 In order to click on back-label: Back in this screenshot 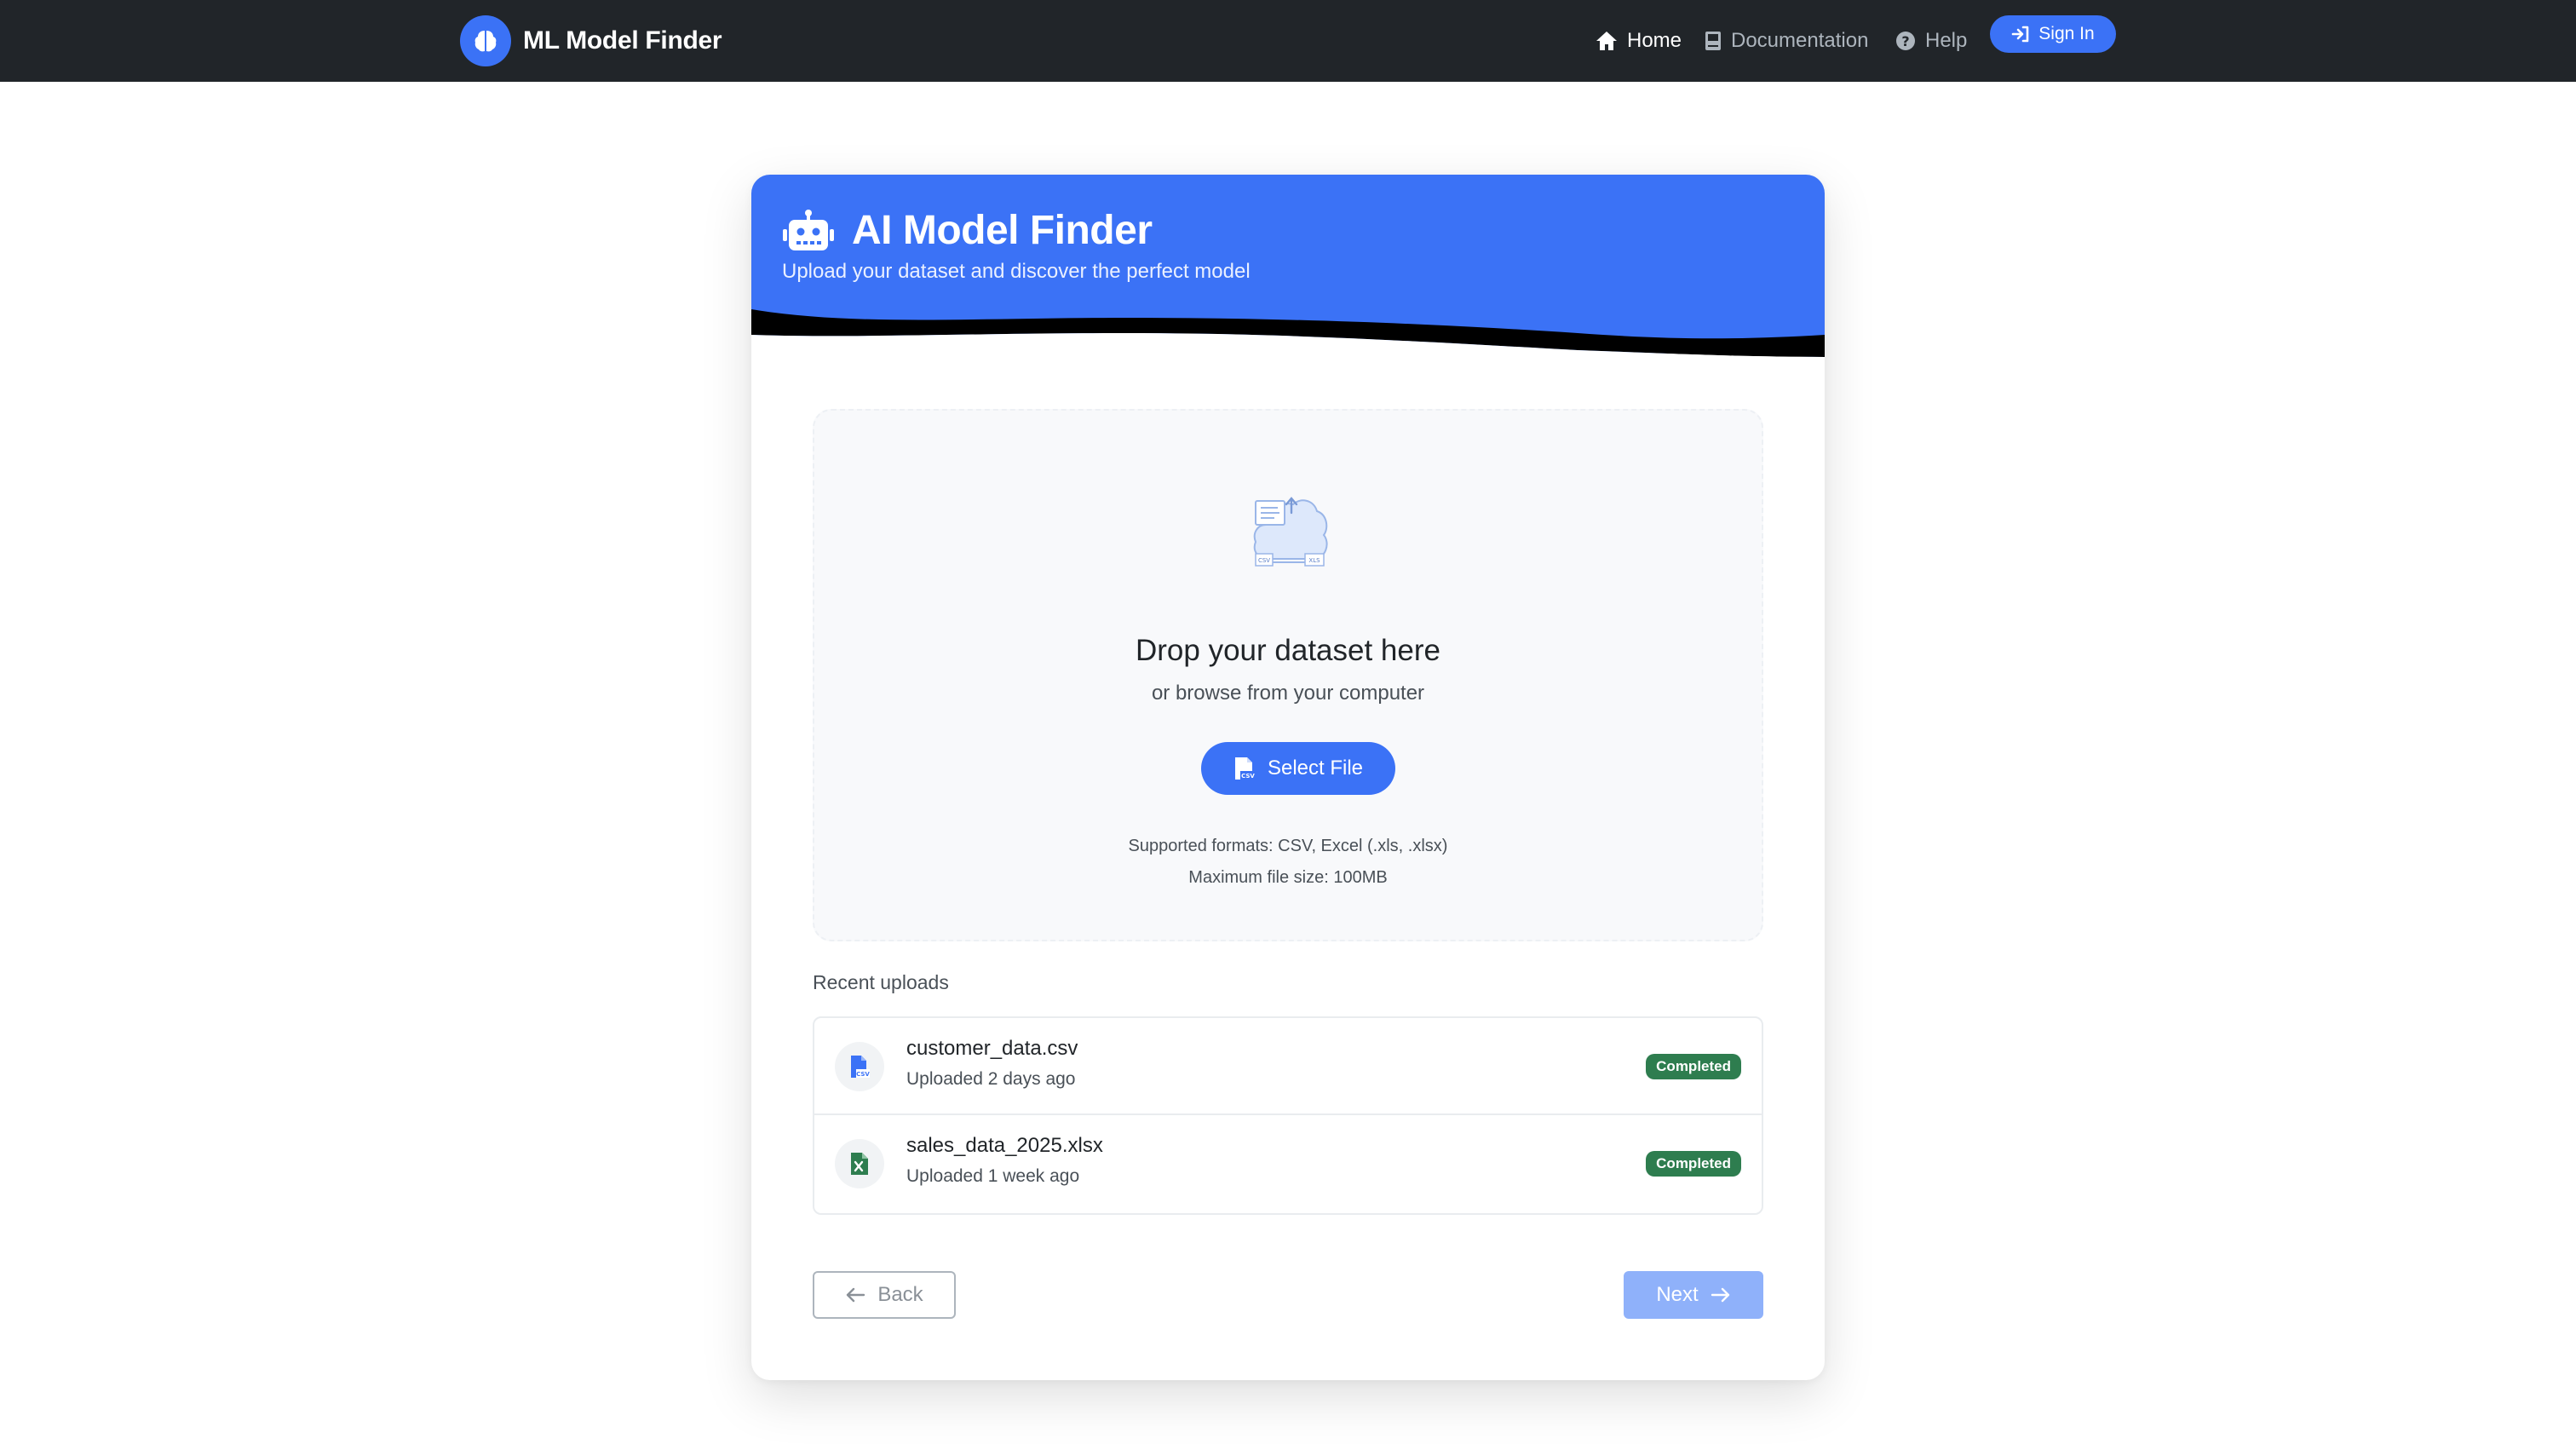, I will do `click(900, 1294)`.